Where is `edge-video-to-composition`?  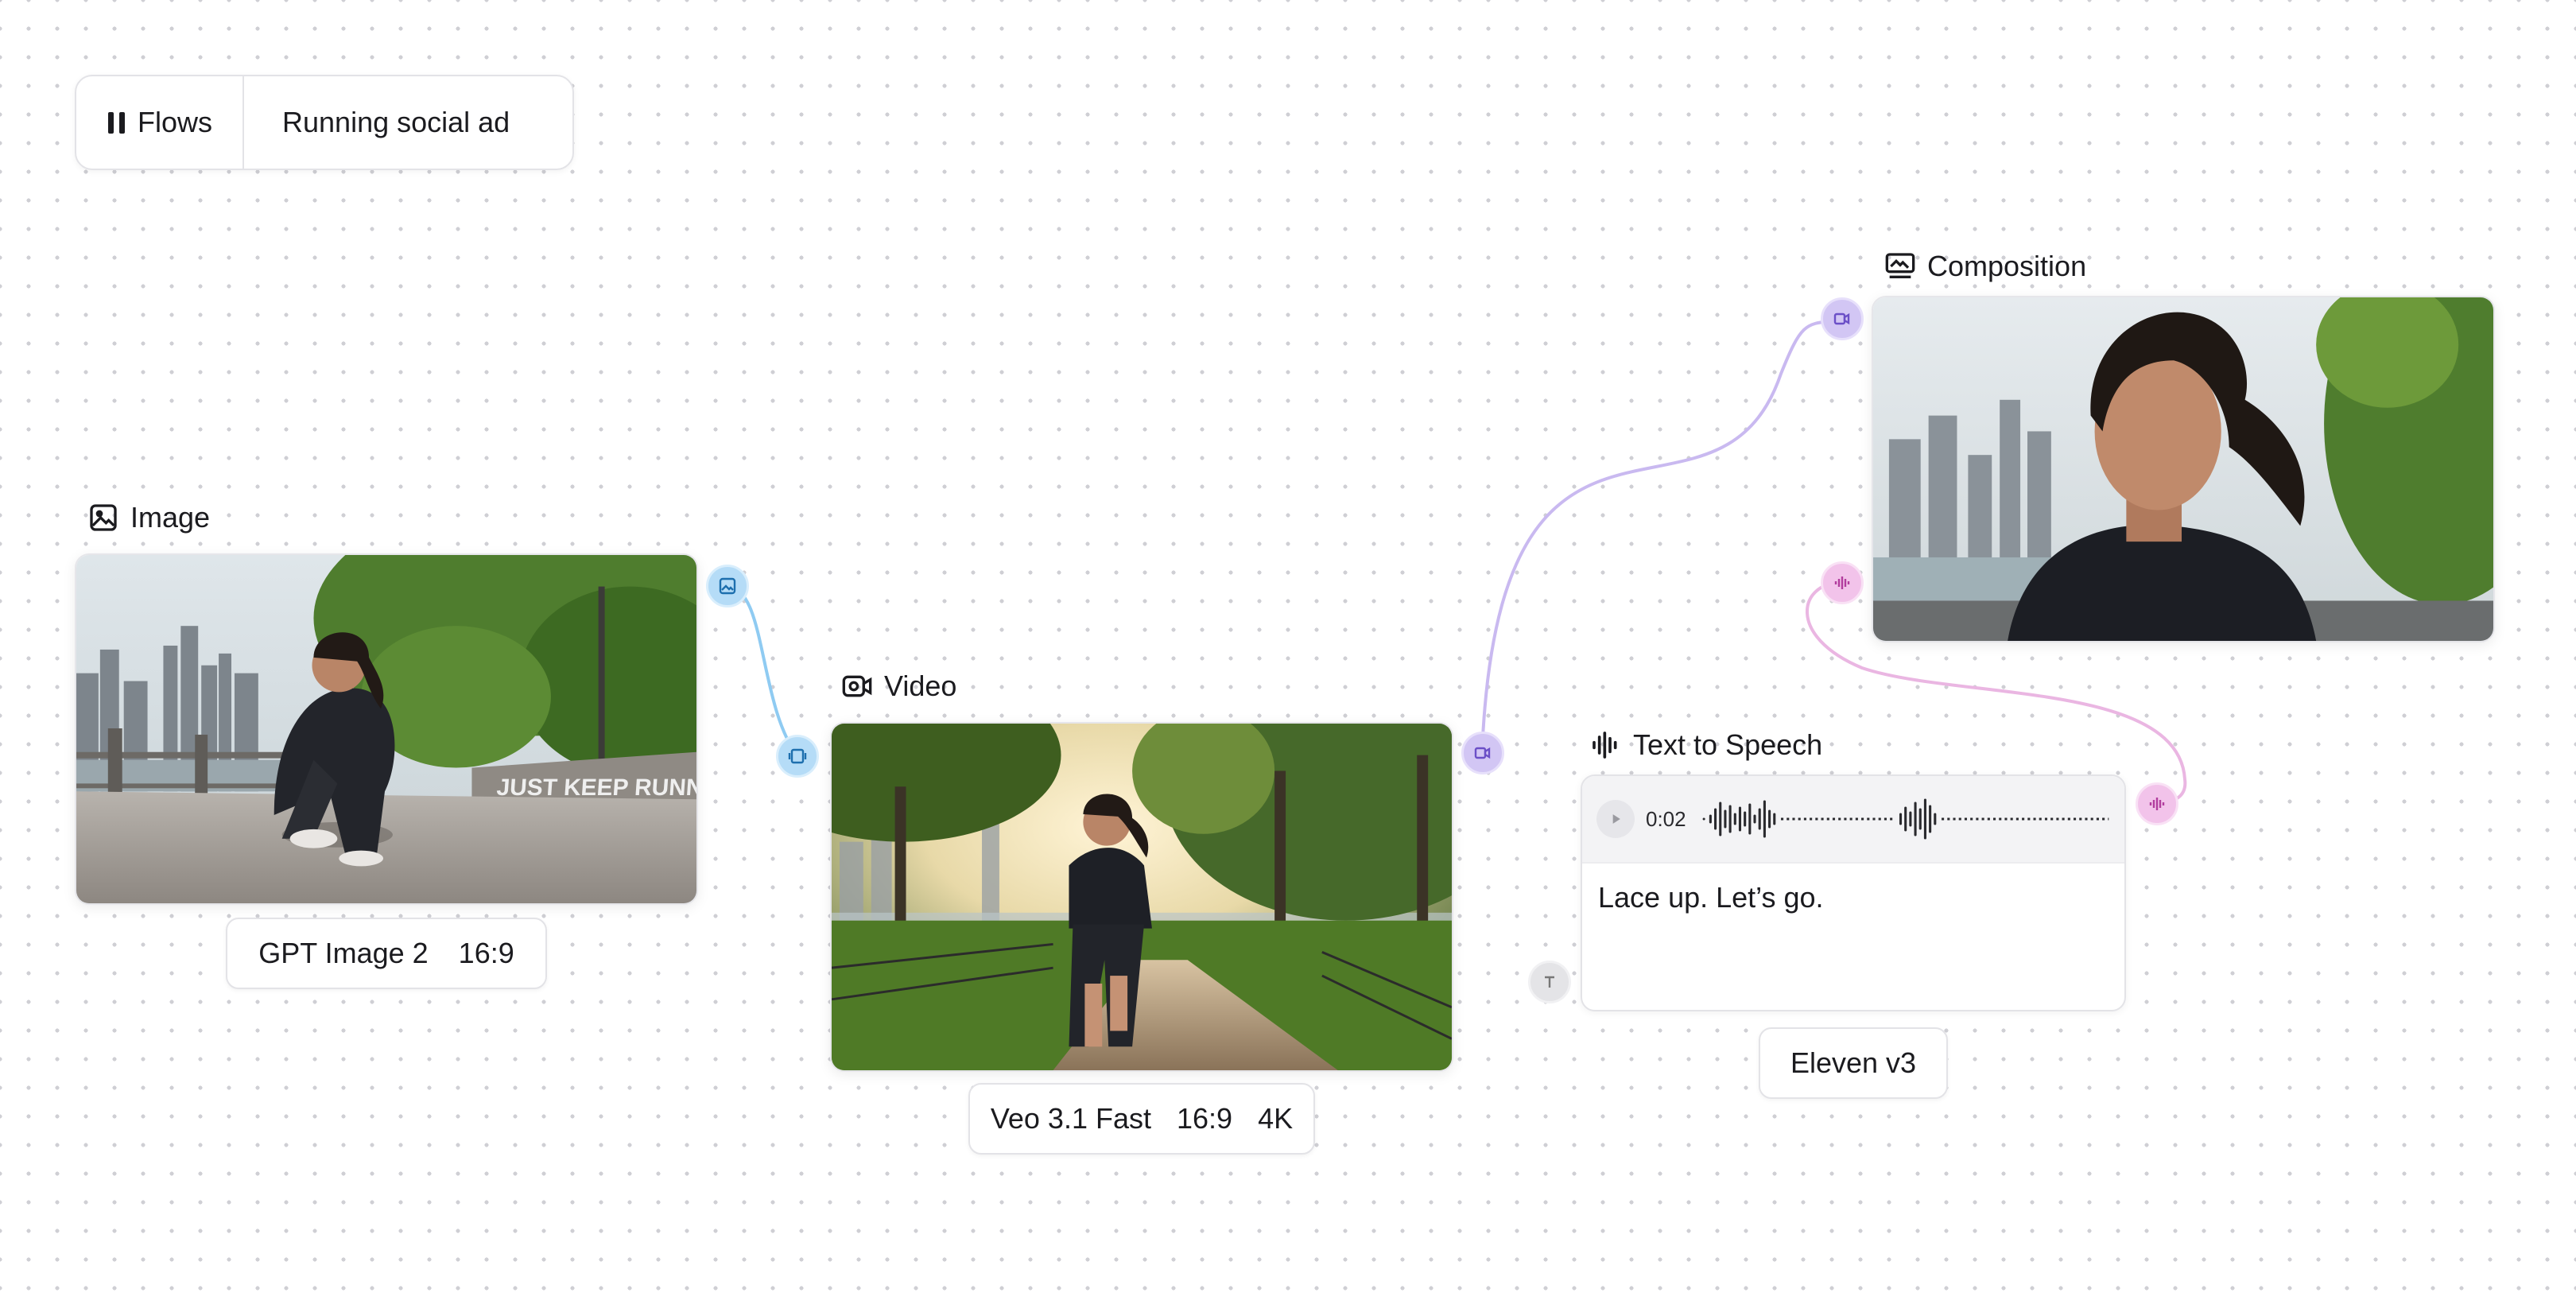
edge-video-to-composition is located at coordinates (1663, 536).